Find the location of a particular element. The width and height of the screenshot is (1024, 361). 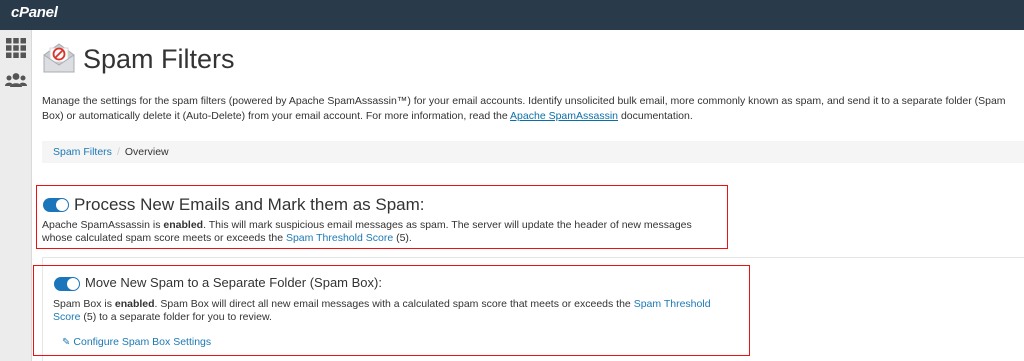

spam-envelope-icon is located at coordinates (59, 58).